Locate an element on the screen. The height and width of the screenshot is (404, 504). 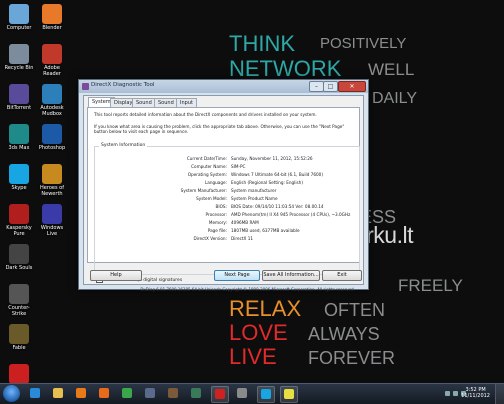
app8-icon is located at coordinates (196, 393).